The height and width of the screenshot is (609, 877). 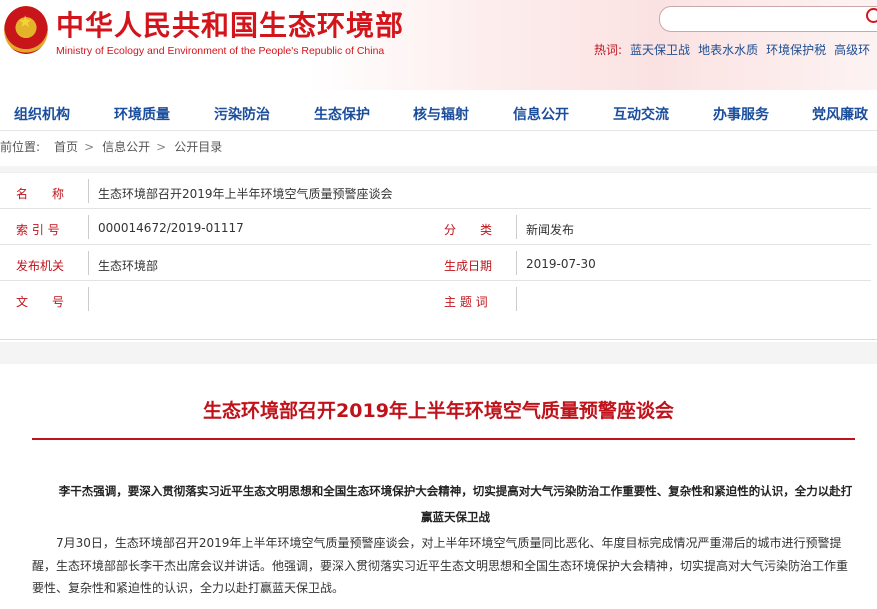 I want to click on name-label: 名 称, so click(x=40, y=194).